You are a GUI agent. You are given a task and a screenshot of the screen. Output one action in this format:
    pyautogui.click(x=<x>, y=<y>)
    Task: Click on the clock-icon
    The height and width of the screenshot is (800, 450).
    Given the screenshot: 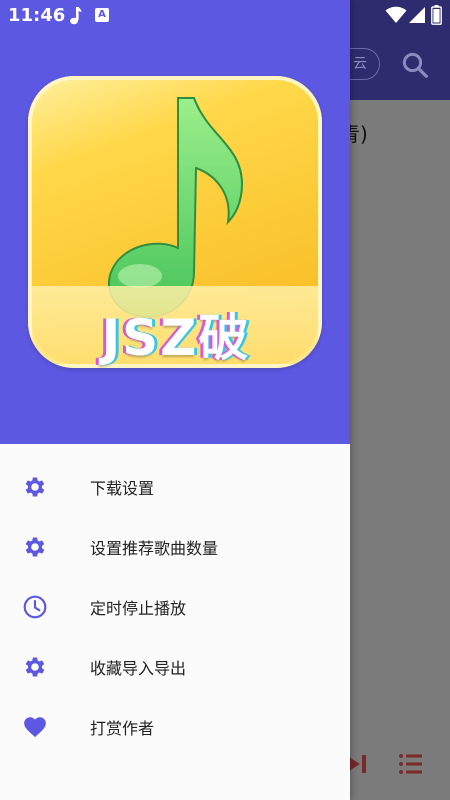 What is the action you would take?
    pyautogui.click(x=35, y=607)
    